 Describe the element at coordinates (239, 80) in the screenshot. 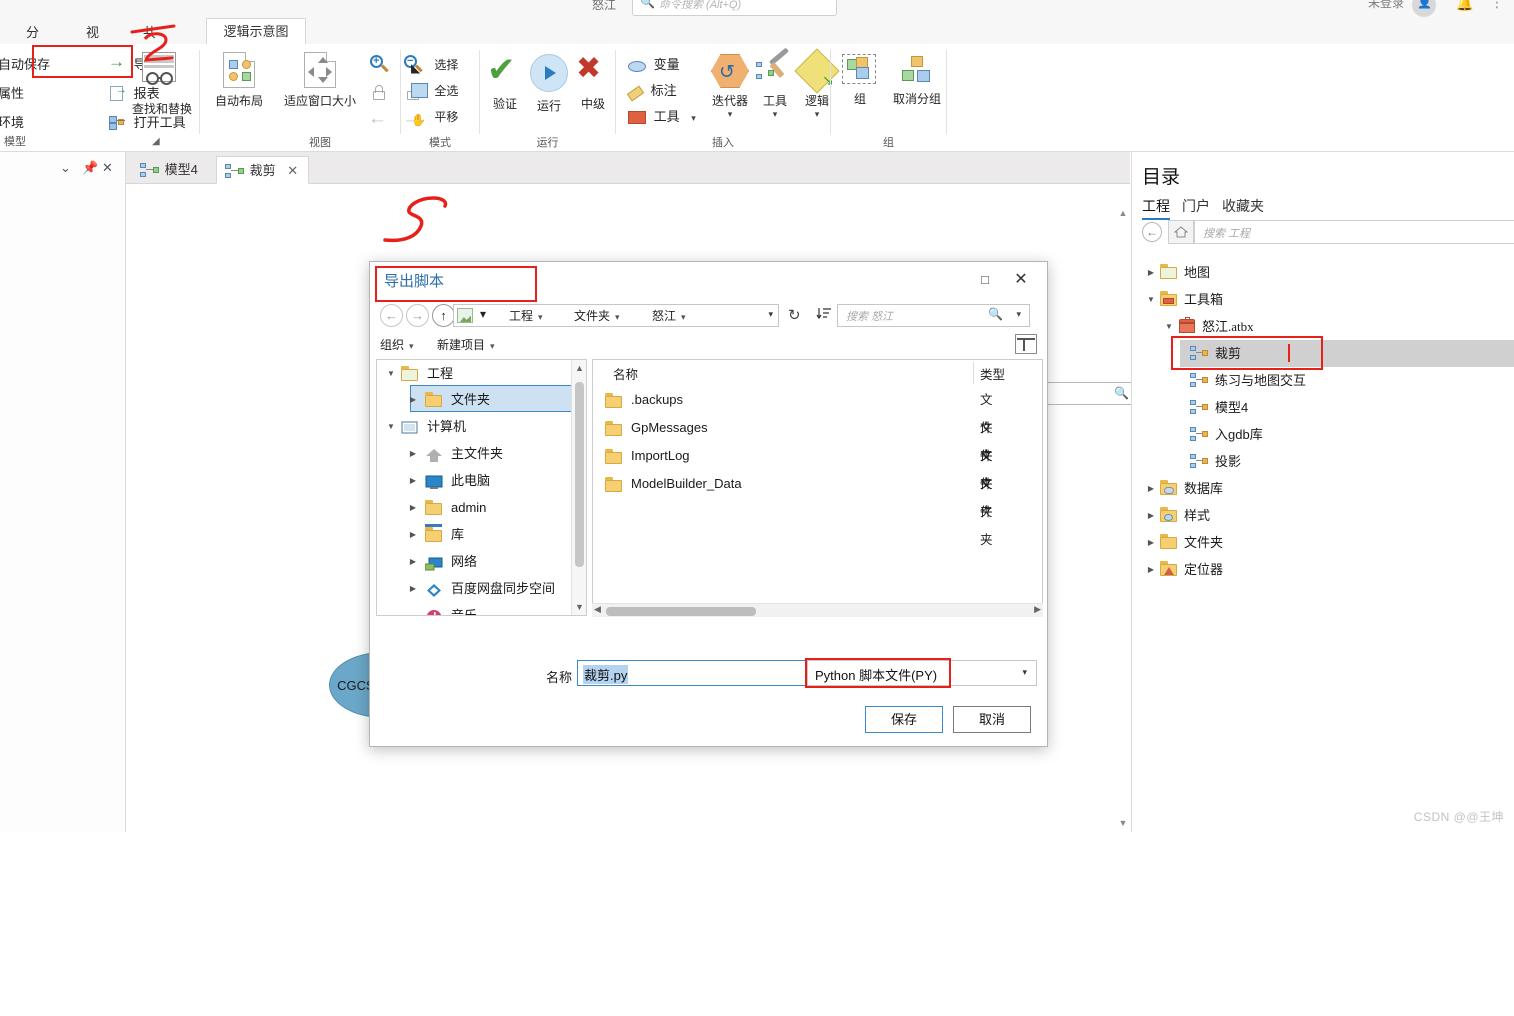

I see `auto-layout-button: 自动布局` at that location.